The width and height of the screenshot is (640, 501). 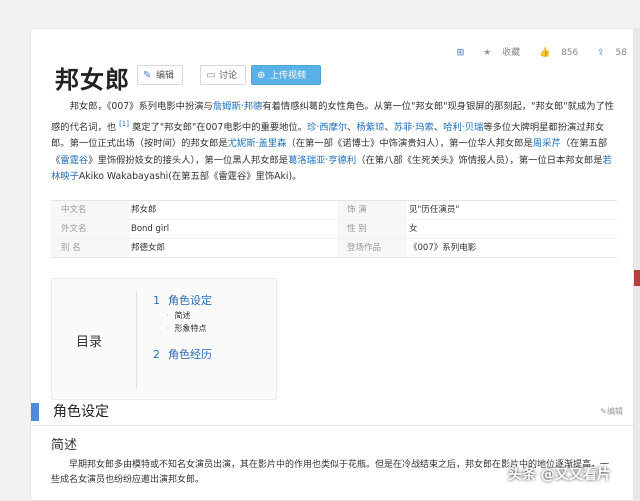 What do you see at coordinates (223, 75) in the screenshot?
I see `discuss-button: ▭ 讨论` at bounding box center [223, 75].